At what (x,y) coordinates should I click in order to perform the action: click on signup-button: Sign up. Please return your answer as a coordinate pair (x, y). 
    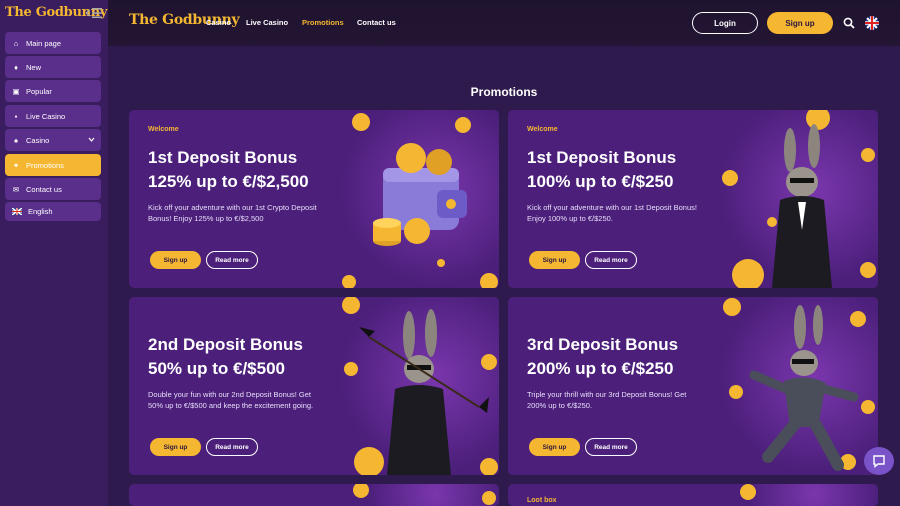
    Looking at the image, I should click on (800, 23).